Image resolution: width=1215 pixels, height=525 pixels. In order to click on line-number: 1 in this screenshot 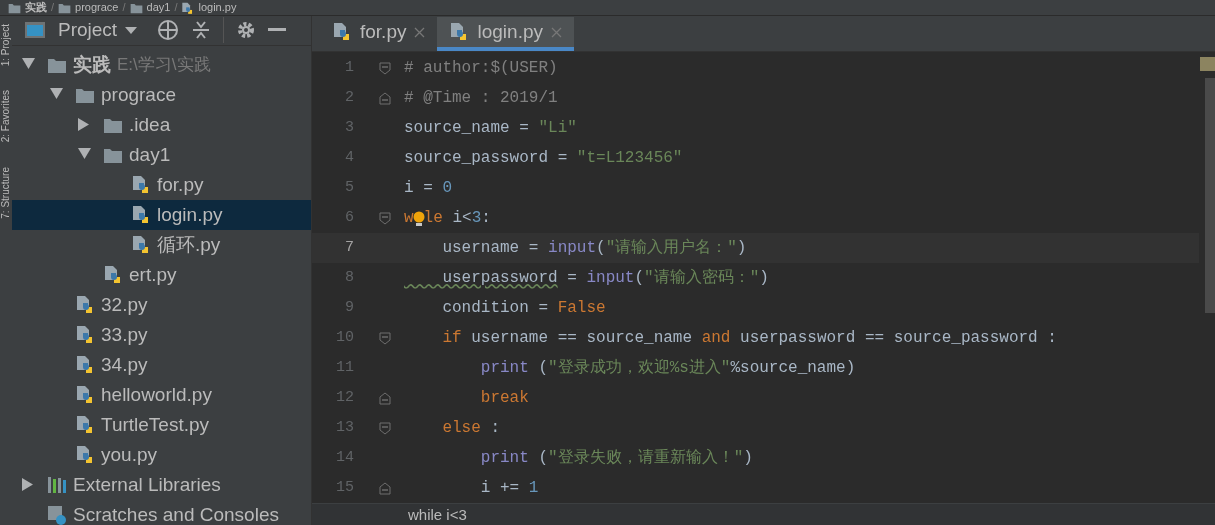, I will do `click(349, 67)`.